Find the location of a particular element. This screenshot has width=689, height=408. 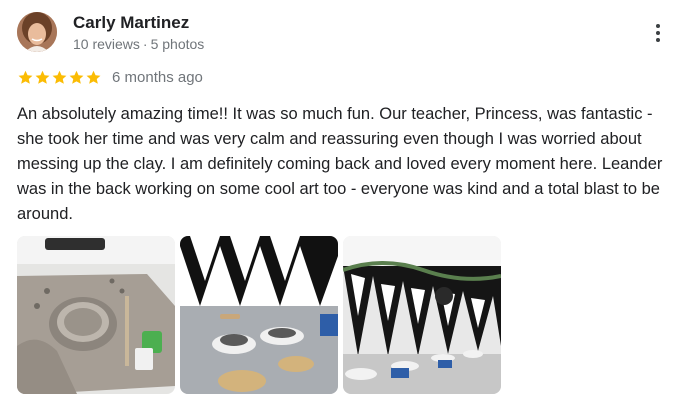

reviewer-meta: 10 reviews · 5 photos is located at coordinates (138, 44).